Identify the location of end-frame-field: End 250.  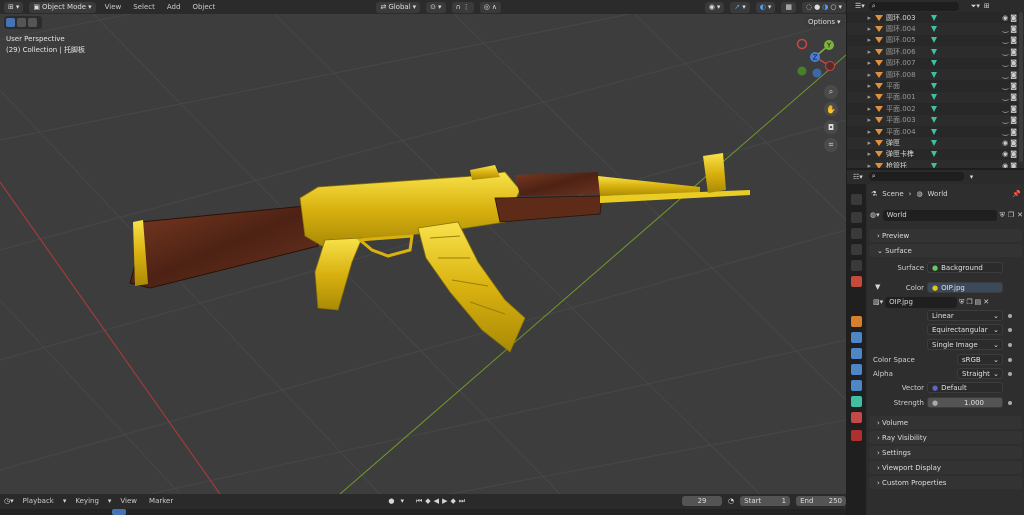
(821, 501).